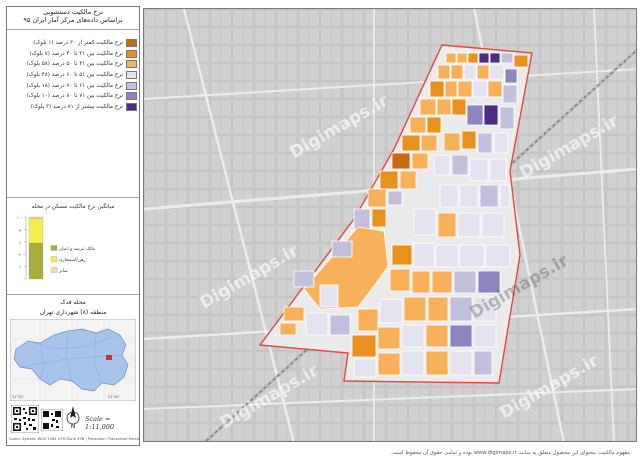  I want to click on legend-item: نرخ مالکیت بین ۶۱ تا ۷۰ درصد (۱۸ بلوک), so click(74, 85).